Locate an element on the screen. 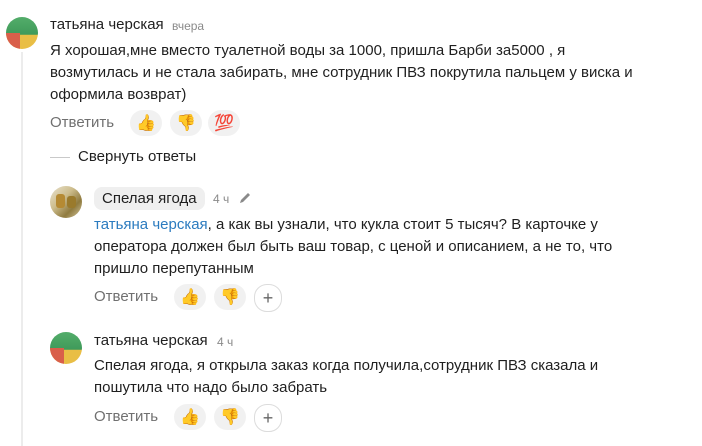 This screenshot has width=702, height=446. comment-author: татьяна черская is located at coordinates (107, 24).